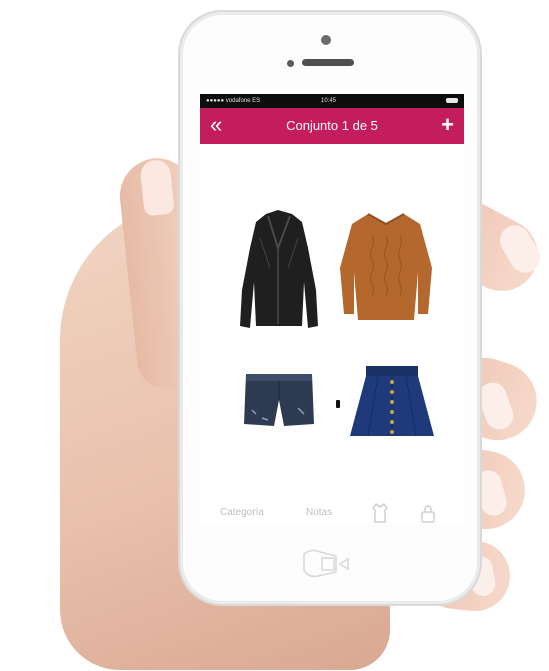 This screenshot has width=549, height=671. What do you see at coordinates (338, 404) in the screenshot?
I see `clip-icon` at bounding box center [338, 404].